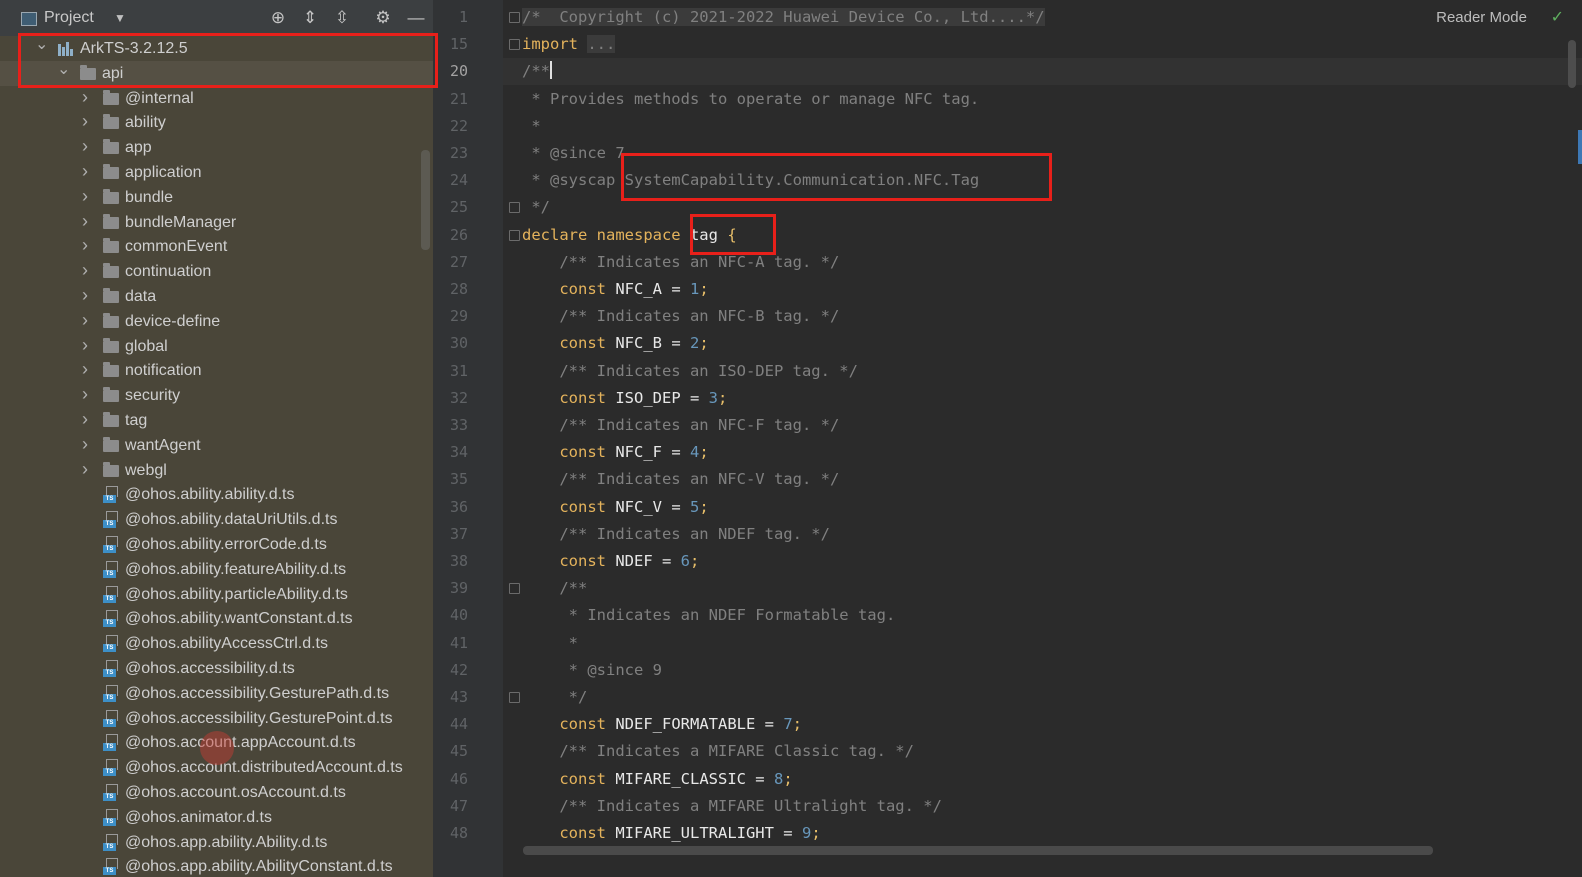 This screenshot has height=877, width=1582. What do you see at coordinates (216, 470) in the screenshot?
I see `tree-folder-item: › webgl` at bounding box center [216, 470].